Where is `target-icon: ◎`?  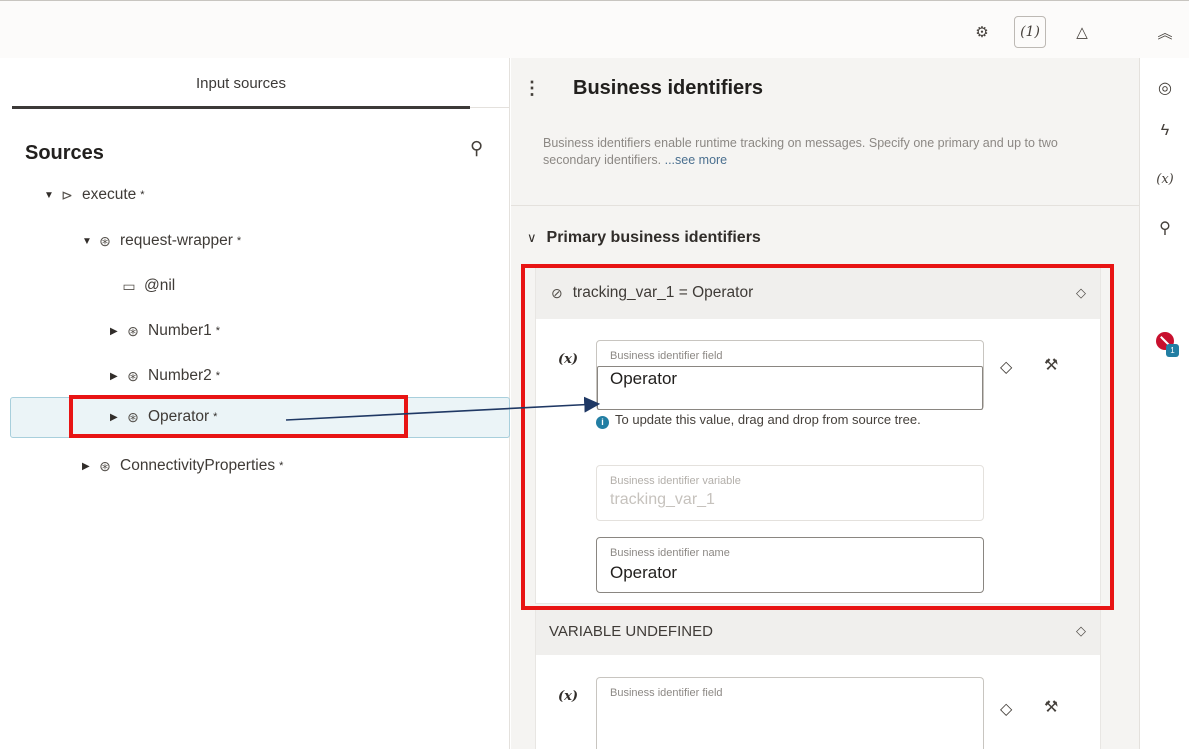
target-icon: ◎ is located at coordinates (1165, 88).